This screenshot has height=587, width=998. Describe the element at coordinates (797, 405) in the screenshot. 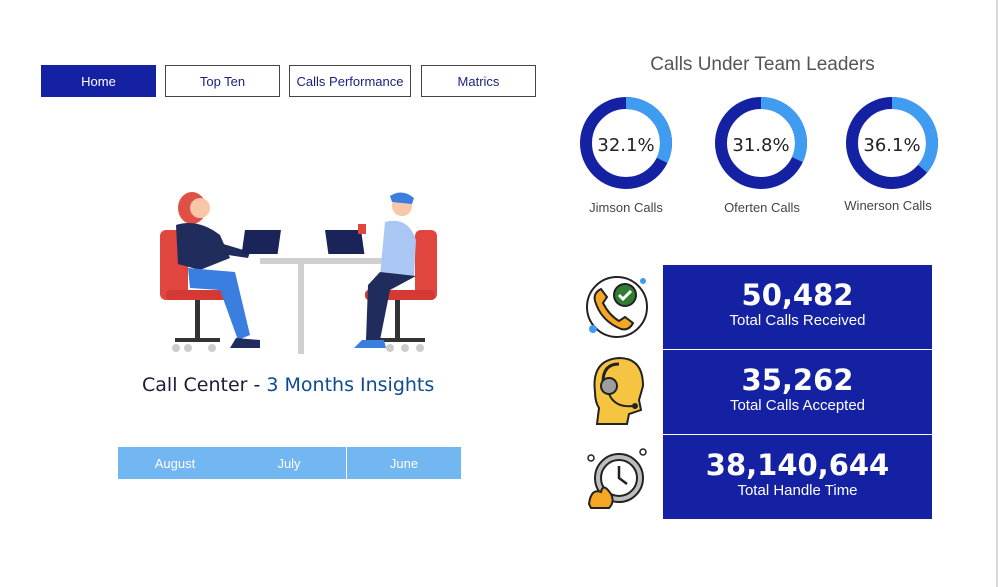

I see `kpi-label: Total Calls Accepted` at that location.